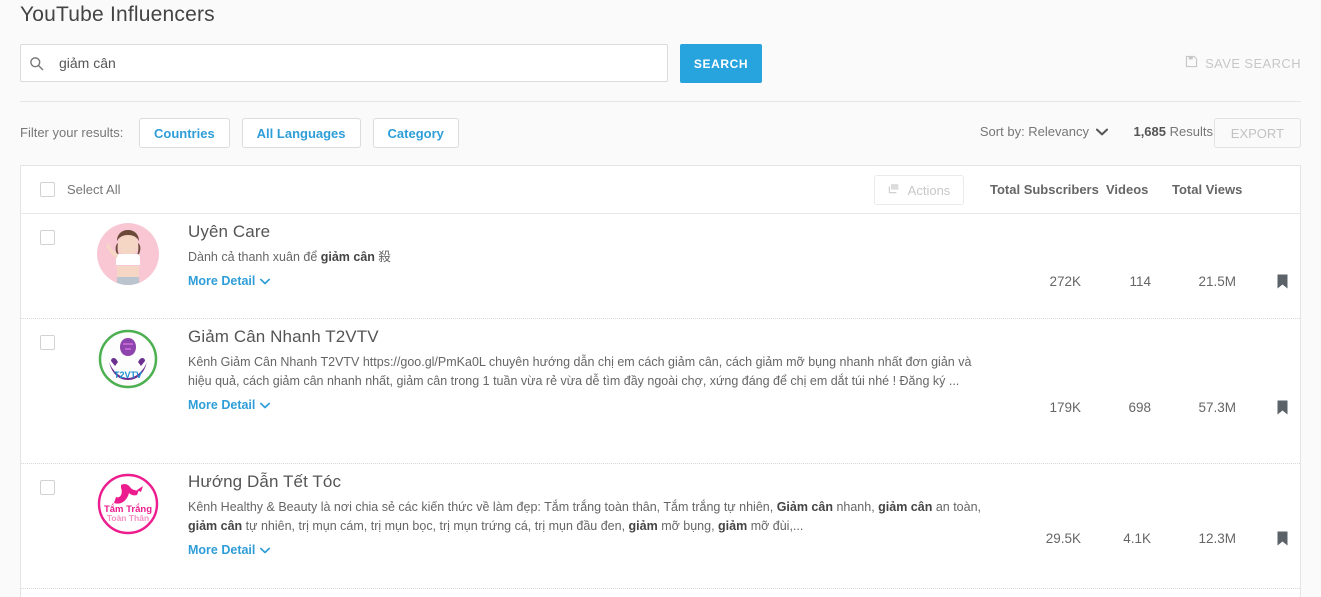 Image resolution: width=1321 pixels, height=597 pixels. Describe the element at coordinates (36, 63) in the screenshot. I see `search-icon` at that location.